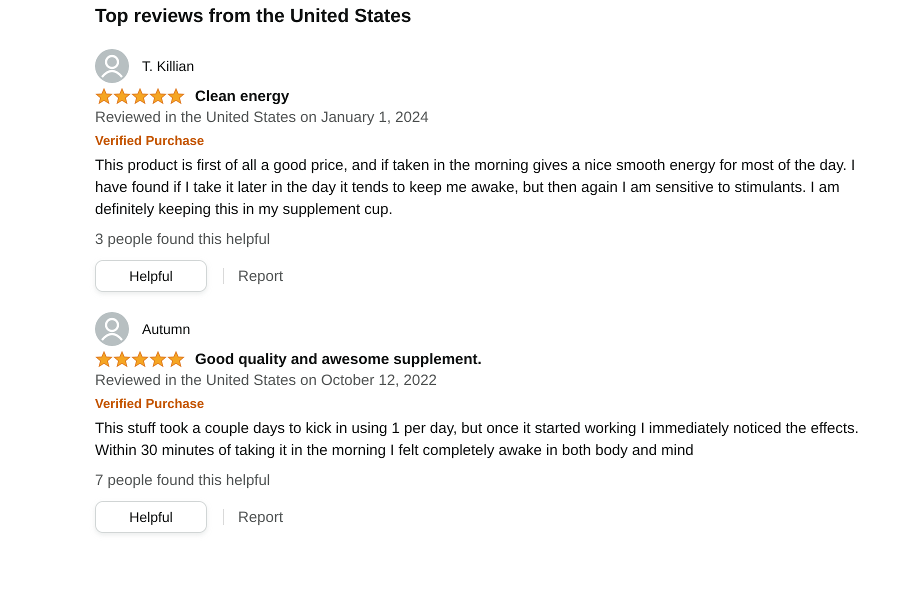  Describe the element at coordinates (183, 481) in the screenshot. I see `helpful-count: 7 people found this helpful` at that location.